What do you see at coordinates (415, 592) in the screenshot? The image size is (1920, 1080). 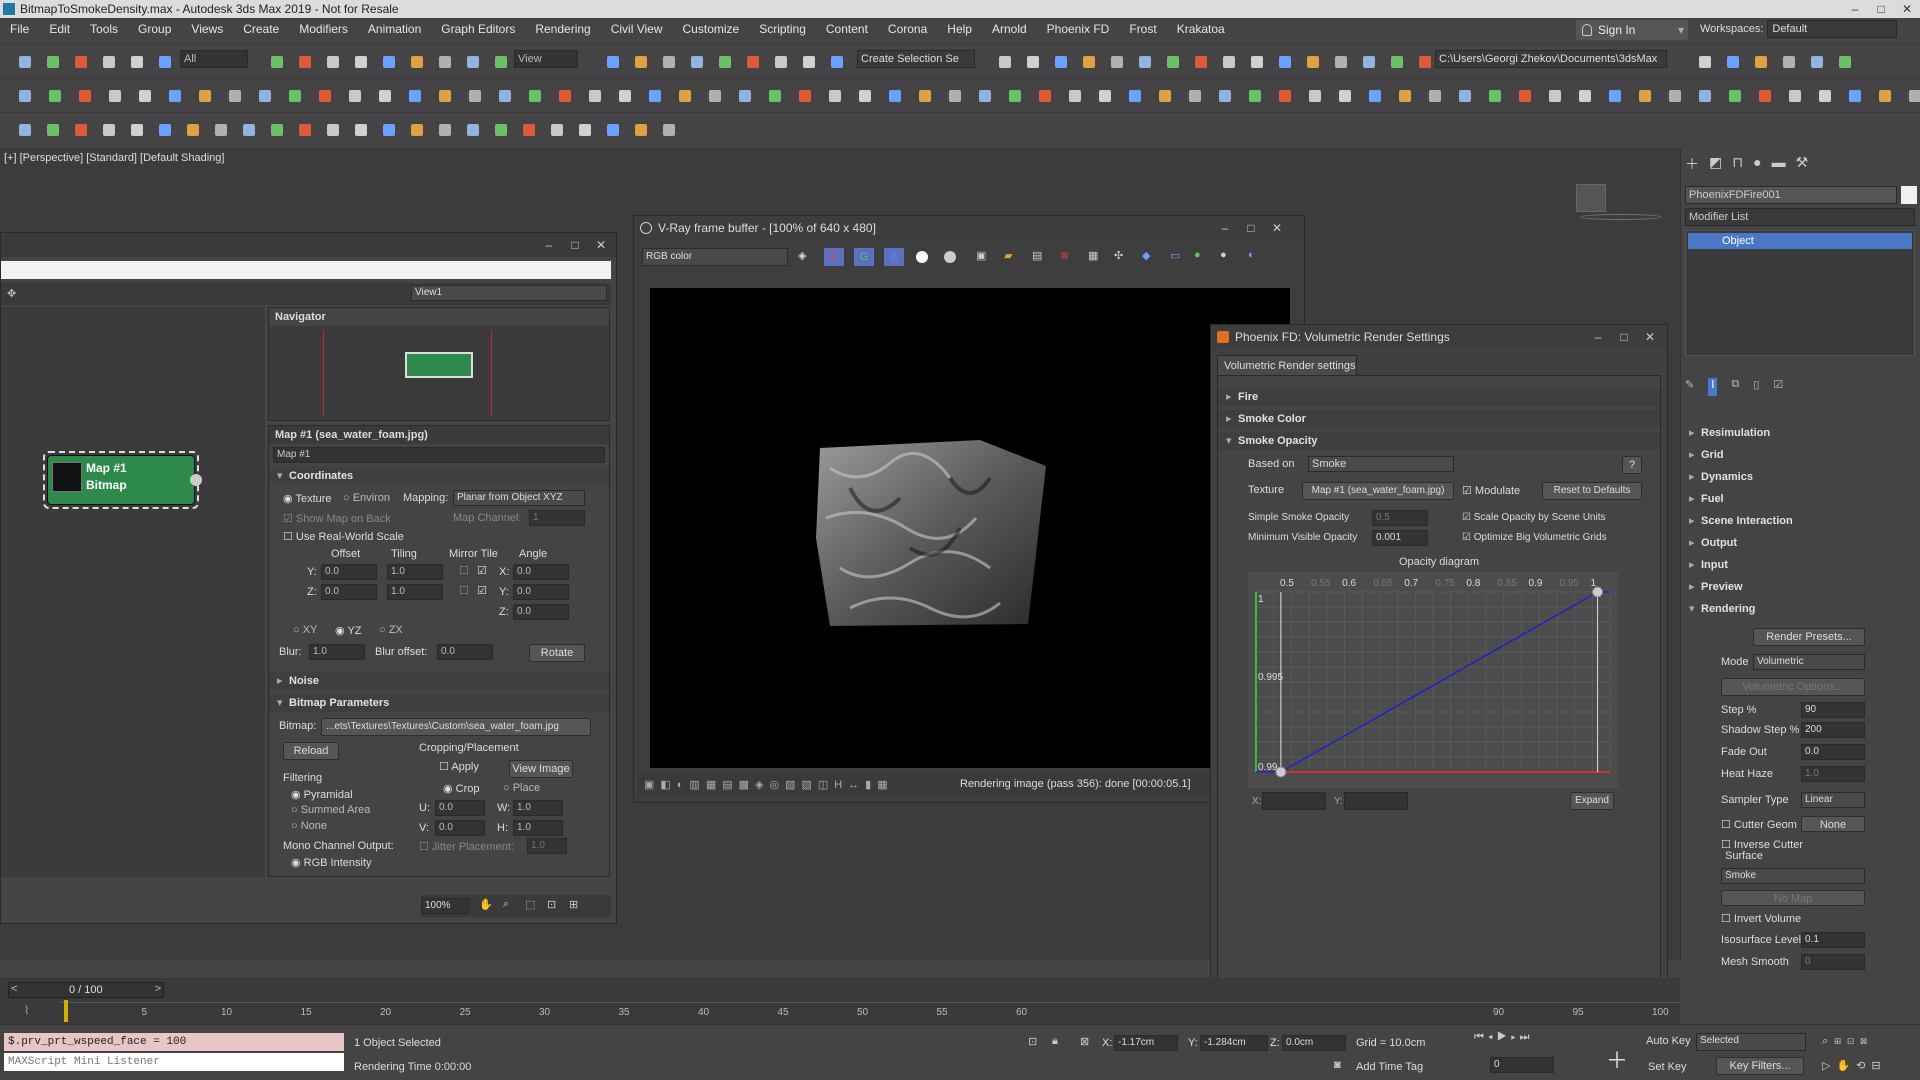 I see `tiling-z-spinner: 1.0` at bounding box center [415, 592].